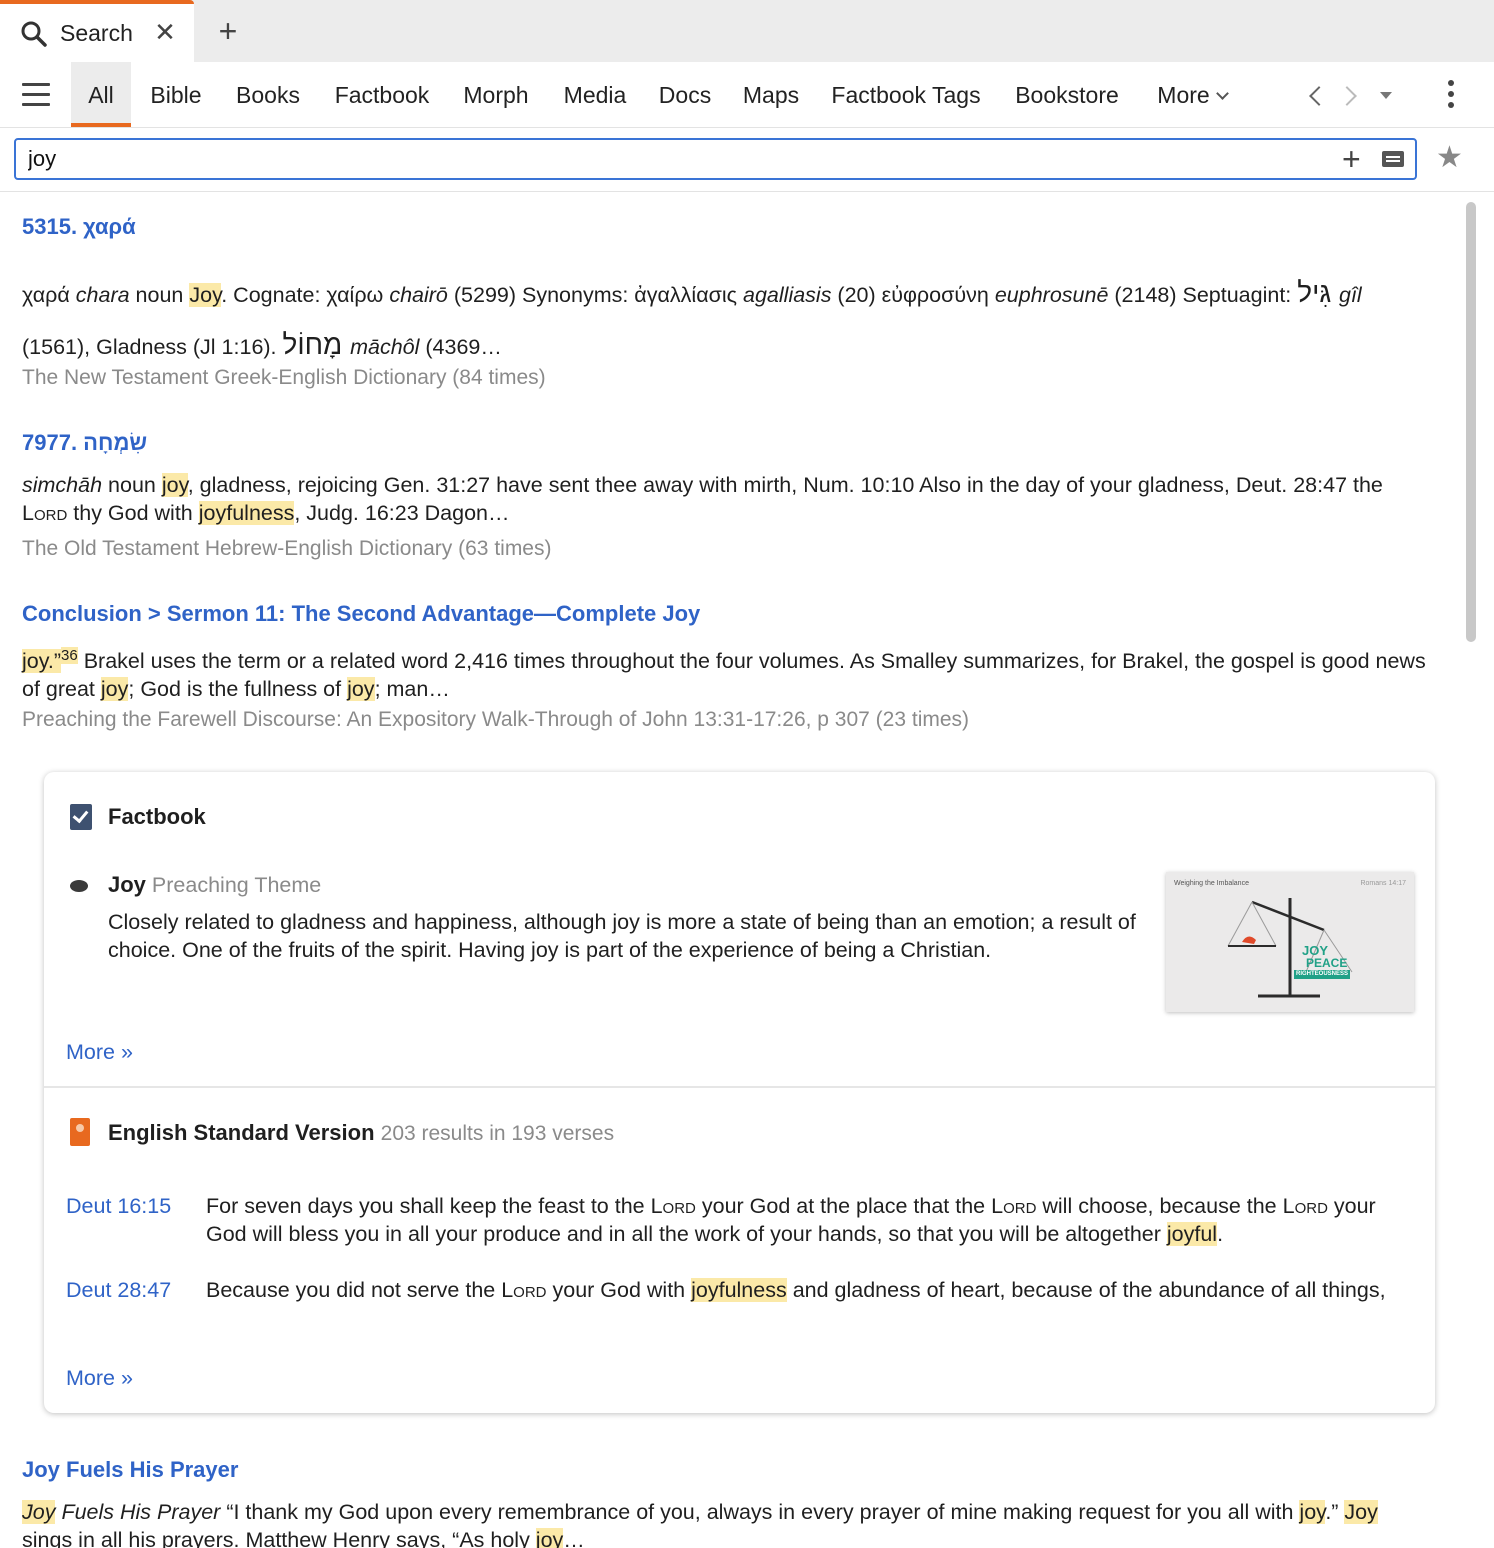  Describe the element at coordinates (685, 94) in the screenshot. I see `tab-docs: Docs` at that location.